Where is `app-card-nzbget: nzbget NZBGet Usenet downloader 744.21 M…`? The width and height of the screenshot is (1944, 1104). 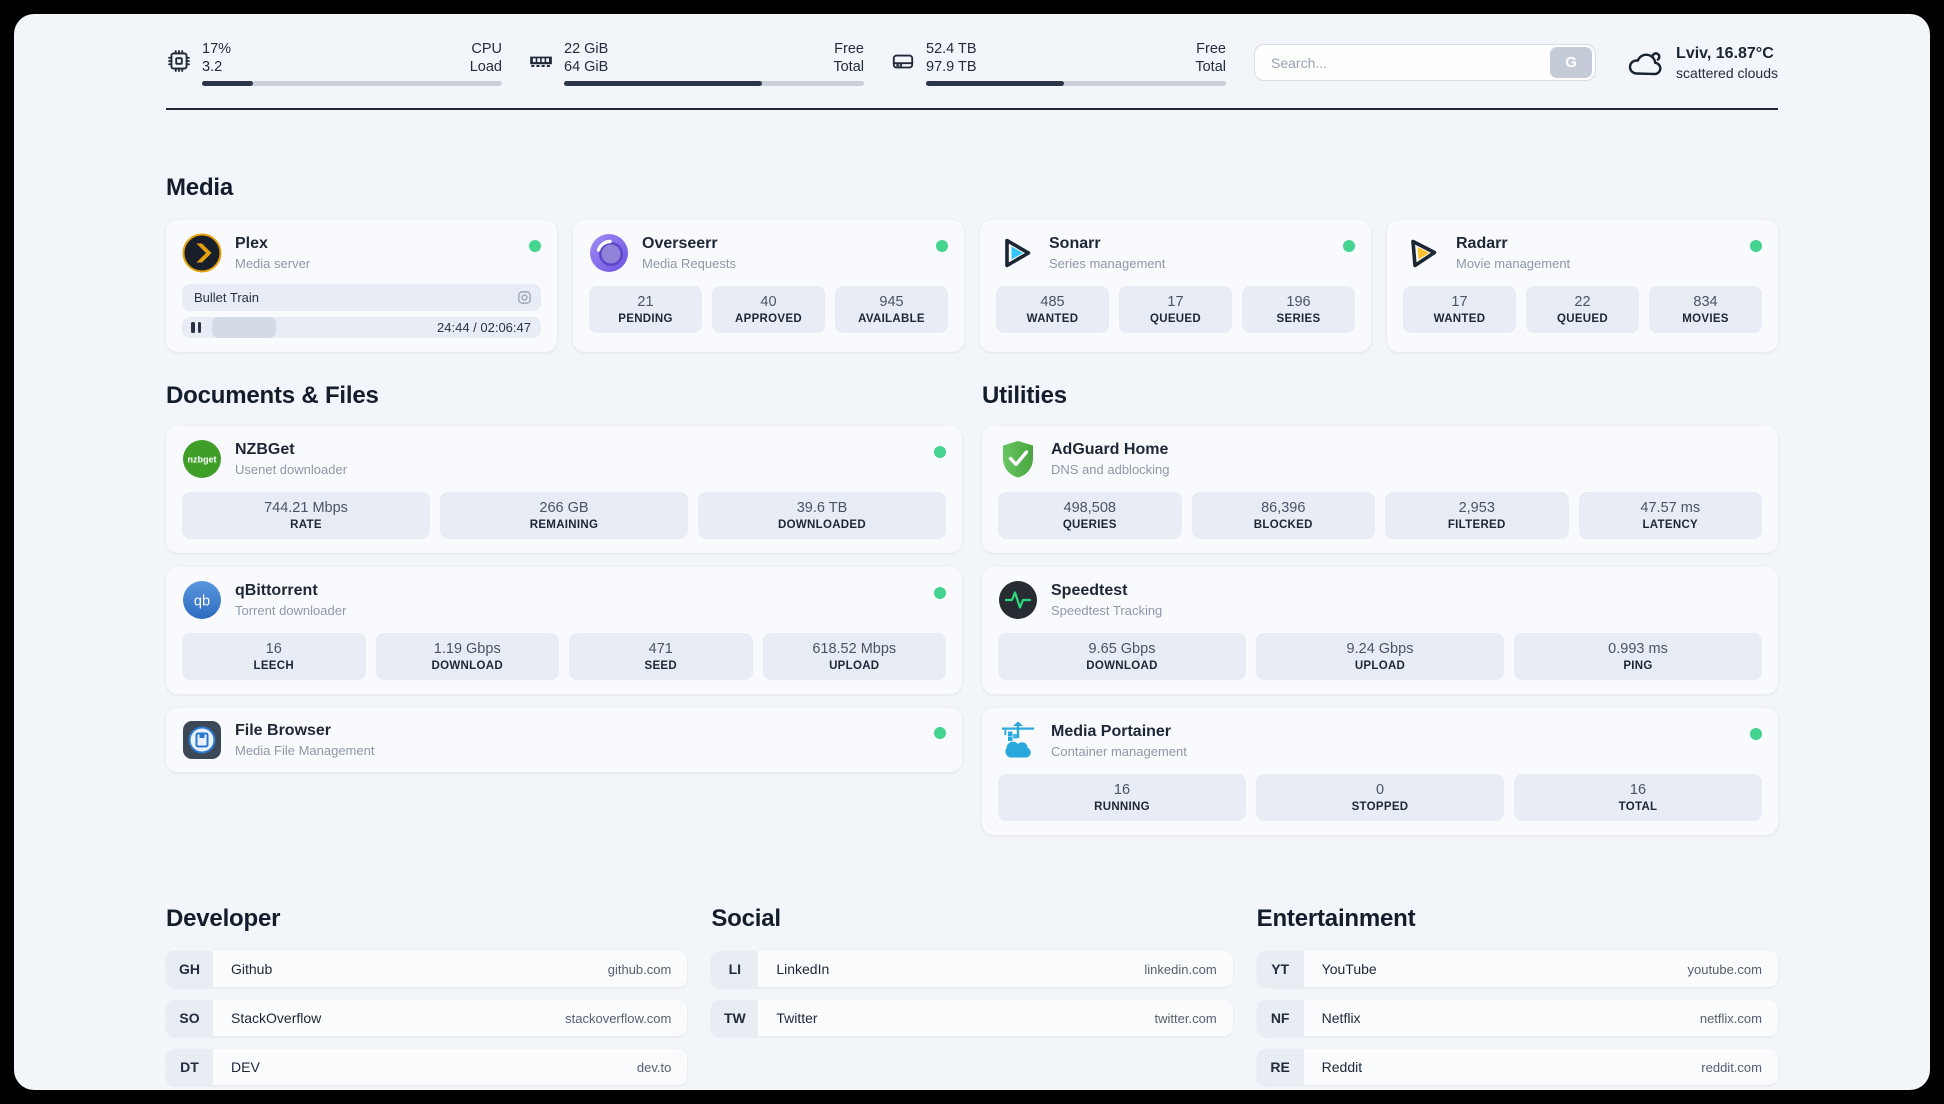 app-card-nzbget: nzbget NZBGet Usenet downloader 744.21 M… is located at coordinates (564, 489).